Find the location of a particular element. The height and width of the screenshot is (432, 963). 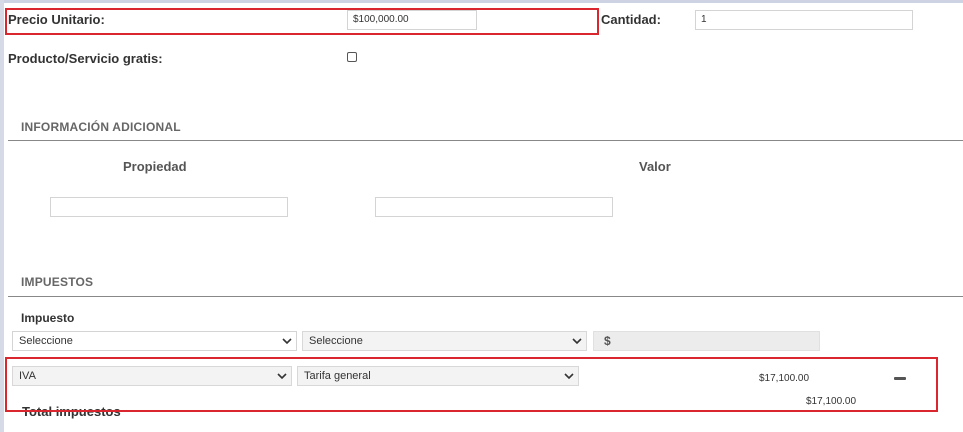

tax-amount-input: $ is located at coordinates (706, 341).